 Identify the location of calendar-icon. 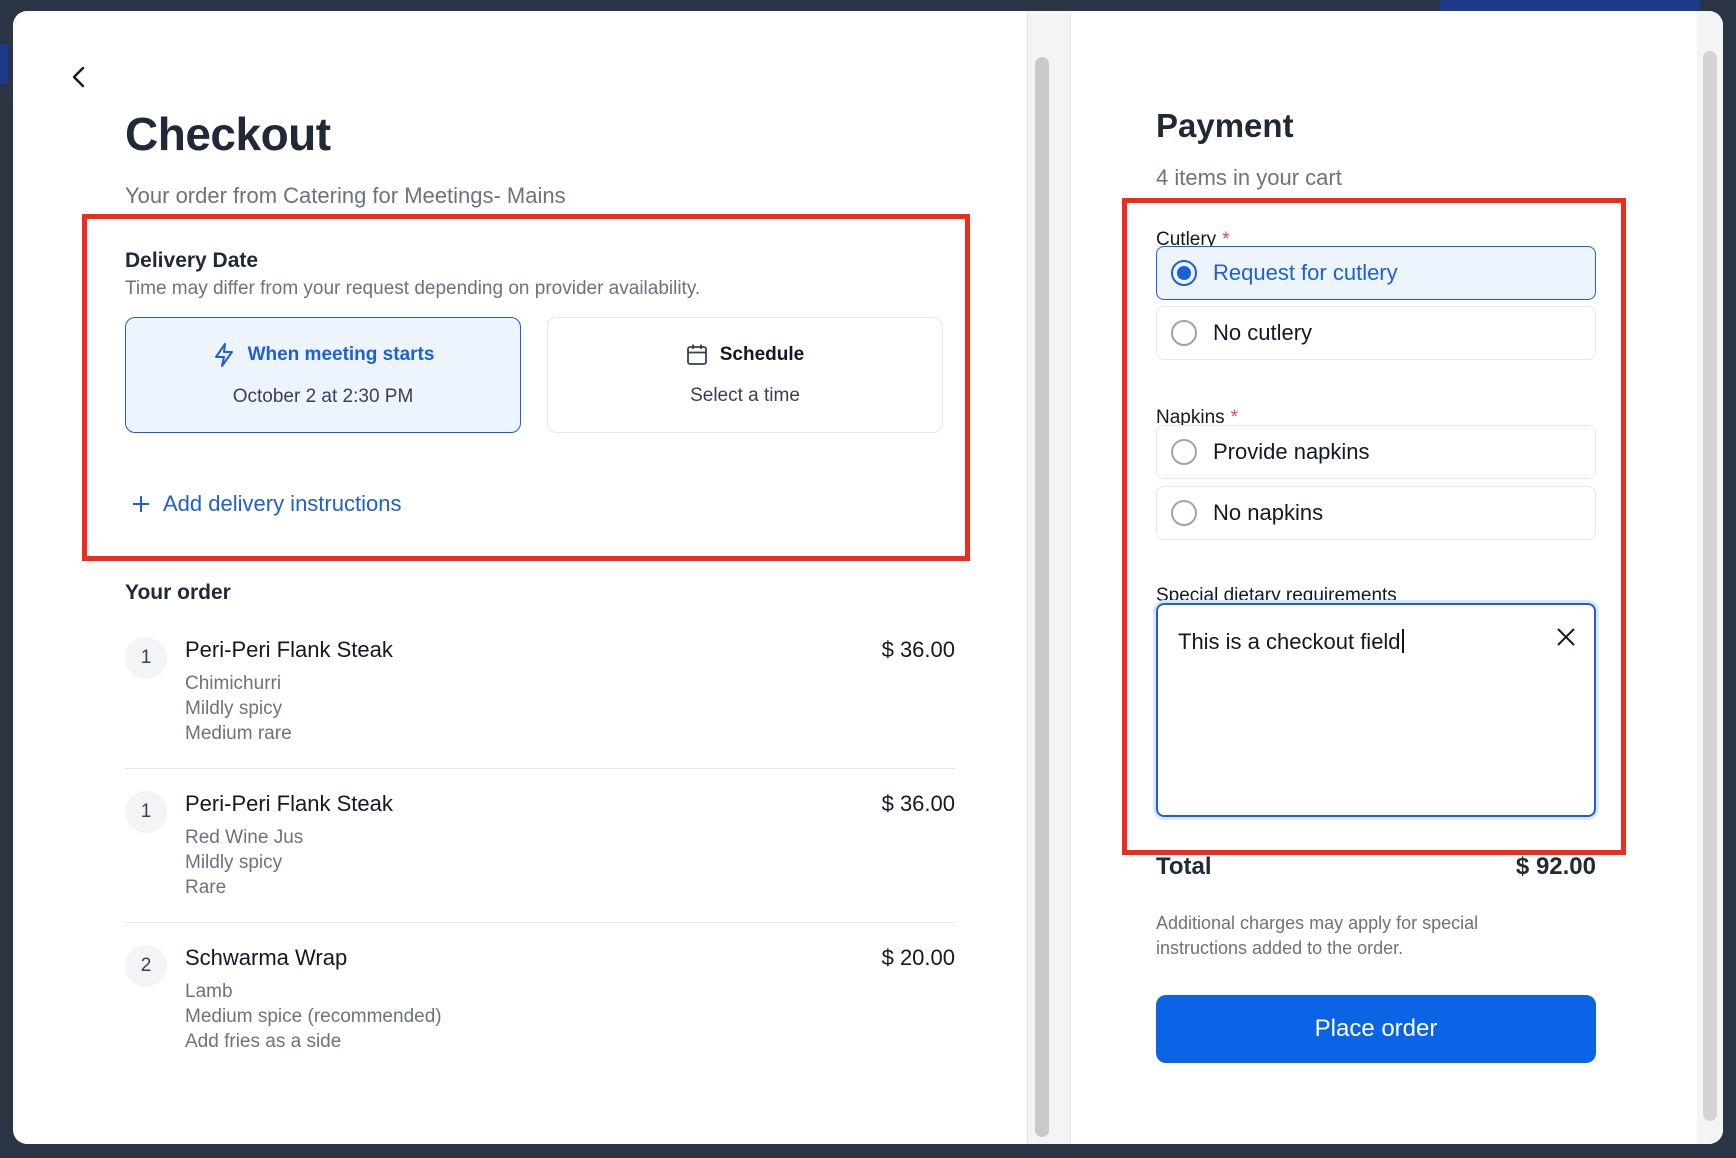
(696, 354).